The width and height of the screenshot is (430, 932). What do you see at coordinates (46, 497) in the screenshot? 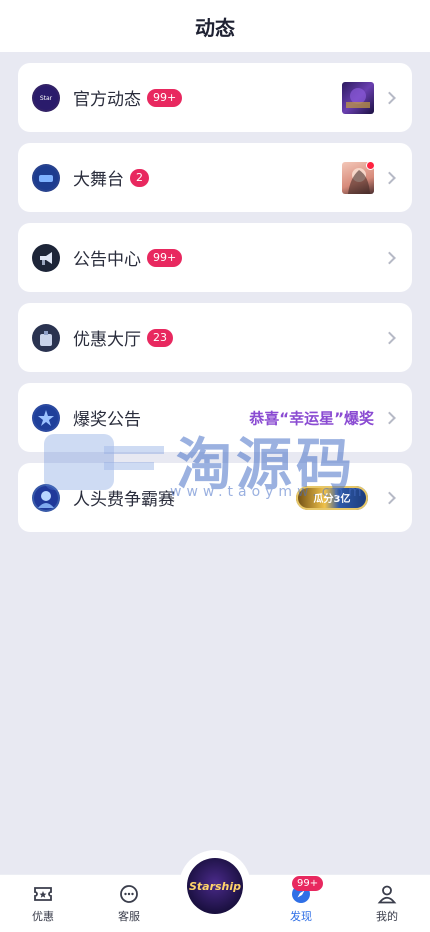
I see `tournament-logo-icon` at bounding box center [46, 497].